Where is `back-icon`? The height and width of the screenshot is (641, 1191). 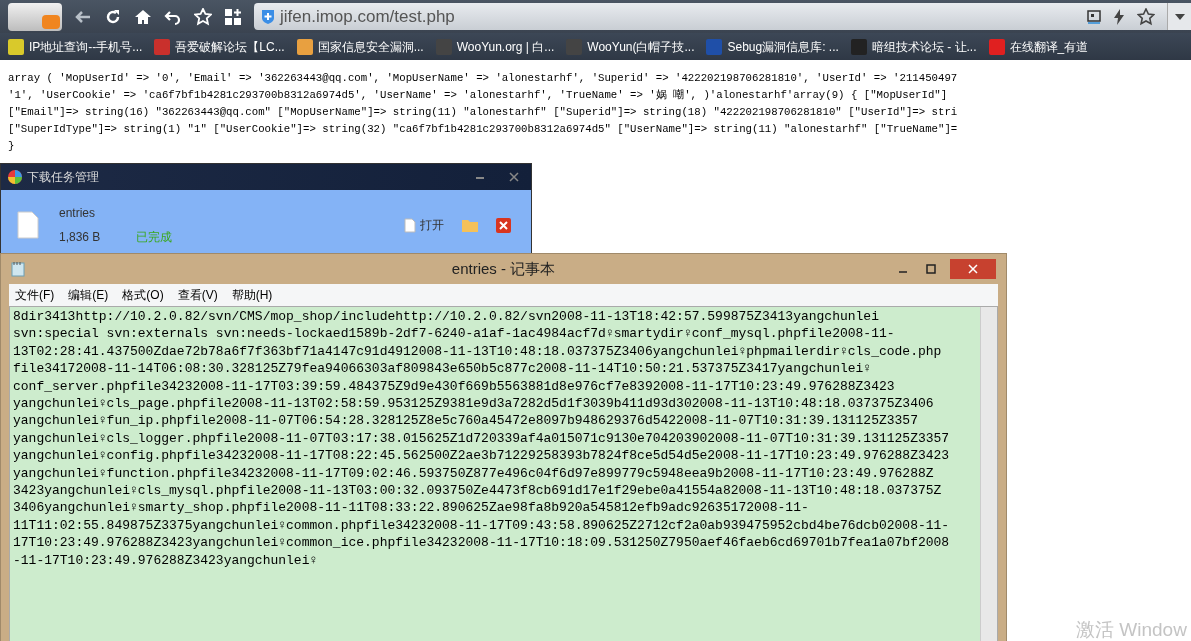
back-icon is located at coordinates (83, 16).